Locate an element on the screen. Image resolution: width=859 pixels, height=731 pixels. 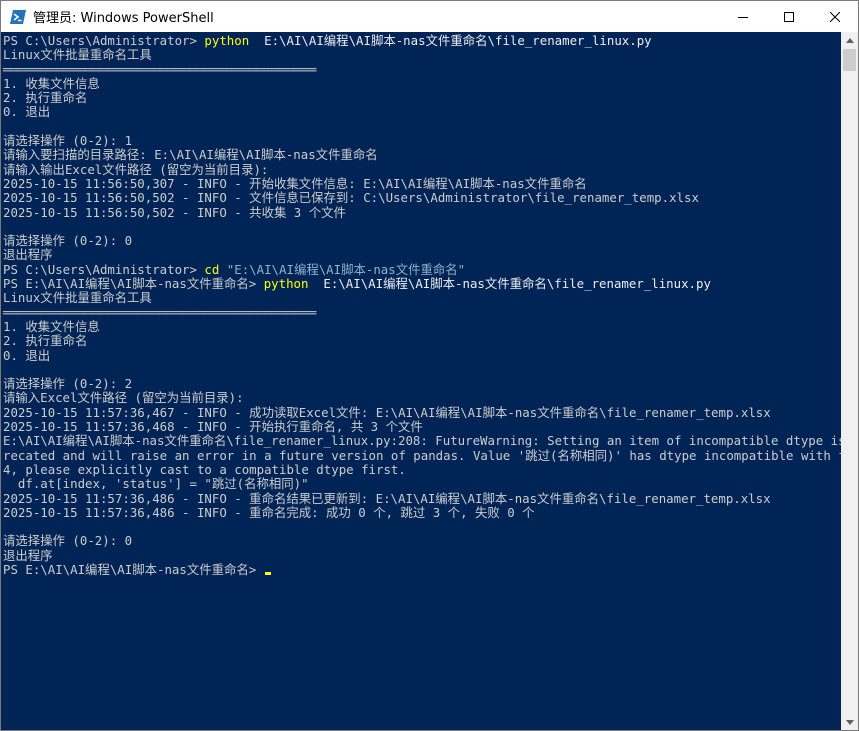
console-line: 请选择操作 (0-2): 2 is located at coordinates (422, 384).